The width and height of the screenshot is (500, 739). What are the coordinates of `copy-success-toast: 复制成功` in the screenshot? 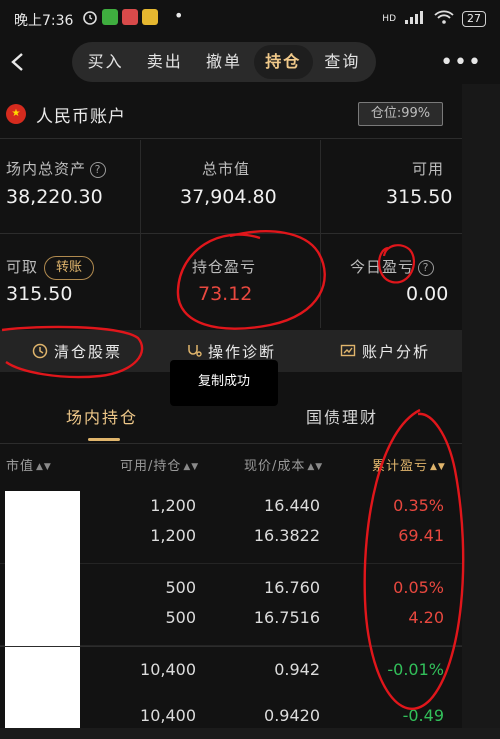 It's located at (224, 383).